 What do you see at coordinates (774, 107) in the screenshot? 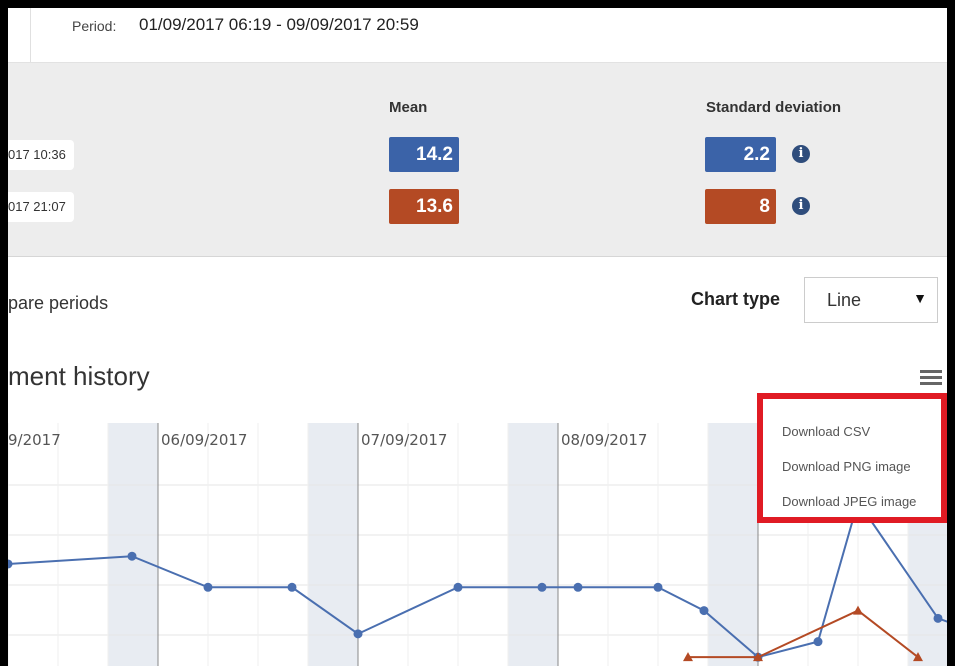
I see `std-header: Standard deviation` at bounding box center [774, 107].